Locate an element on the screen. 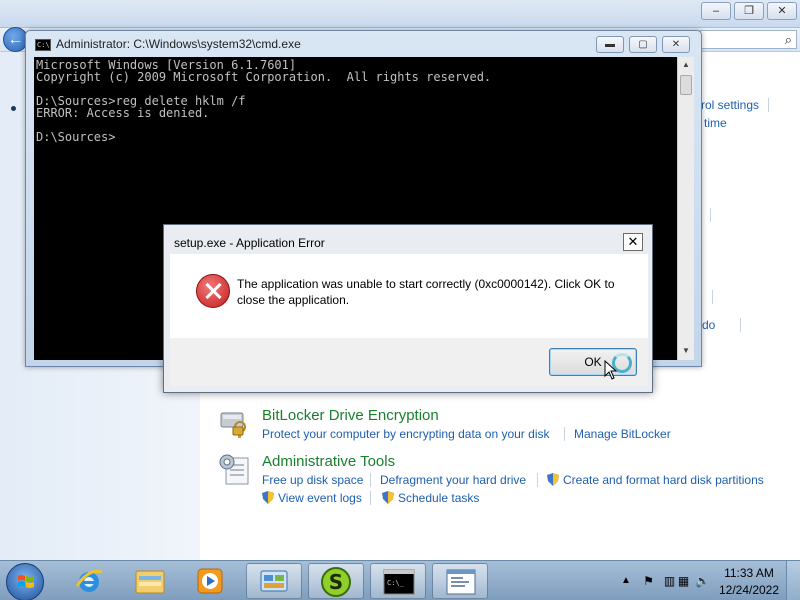 This screenshot has height=600, width=800. action-center-flag-icon: ⚑ is located at coordinates (648, 581).